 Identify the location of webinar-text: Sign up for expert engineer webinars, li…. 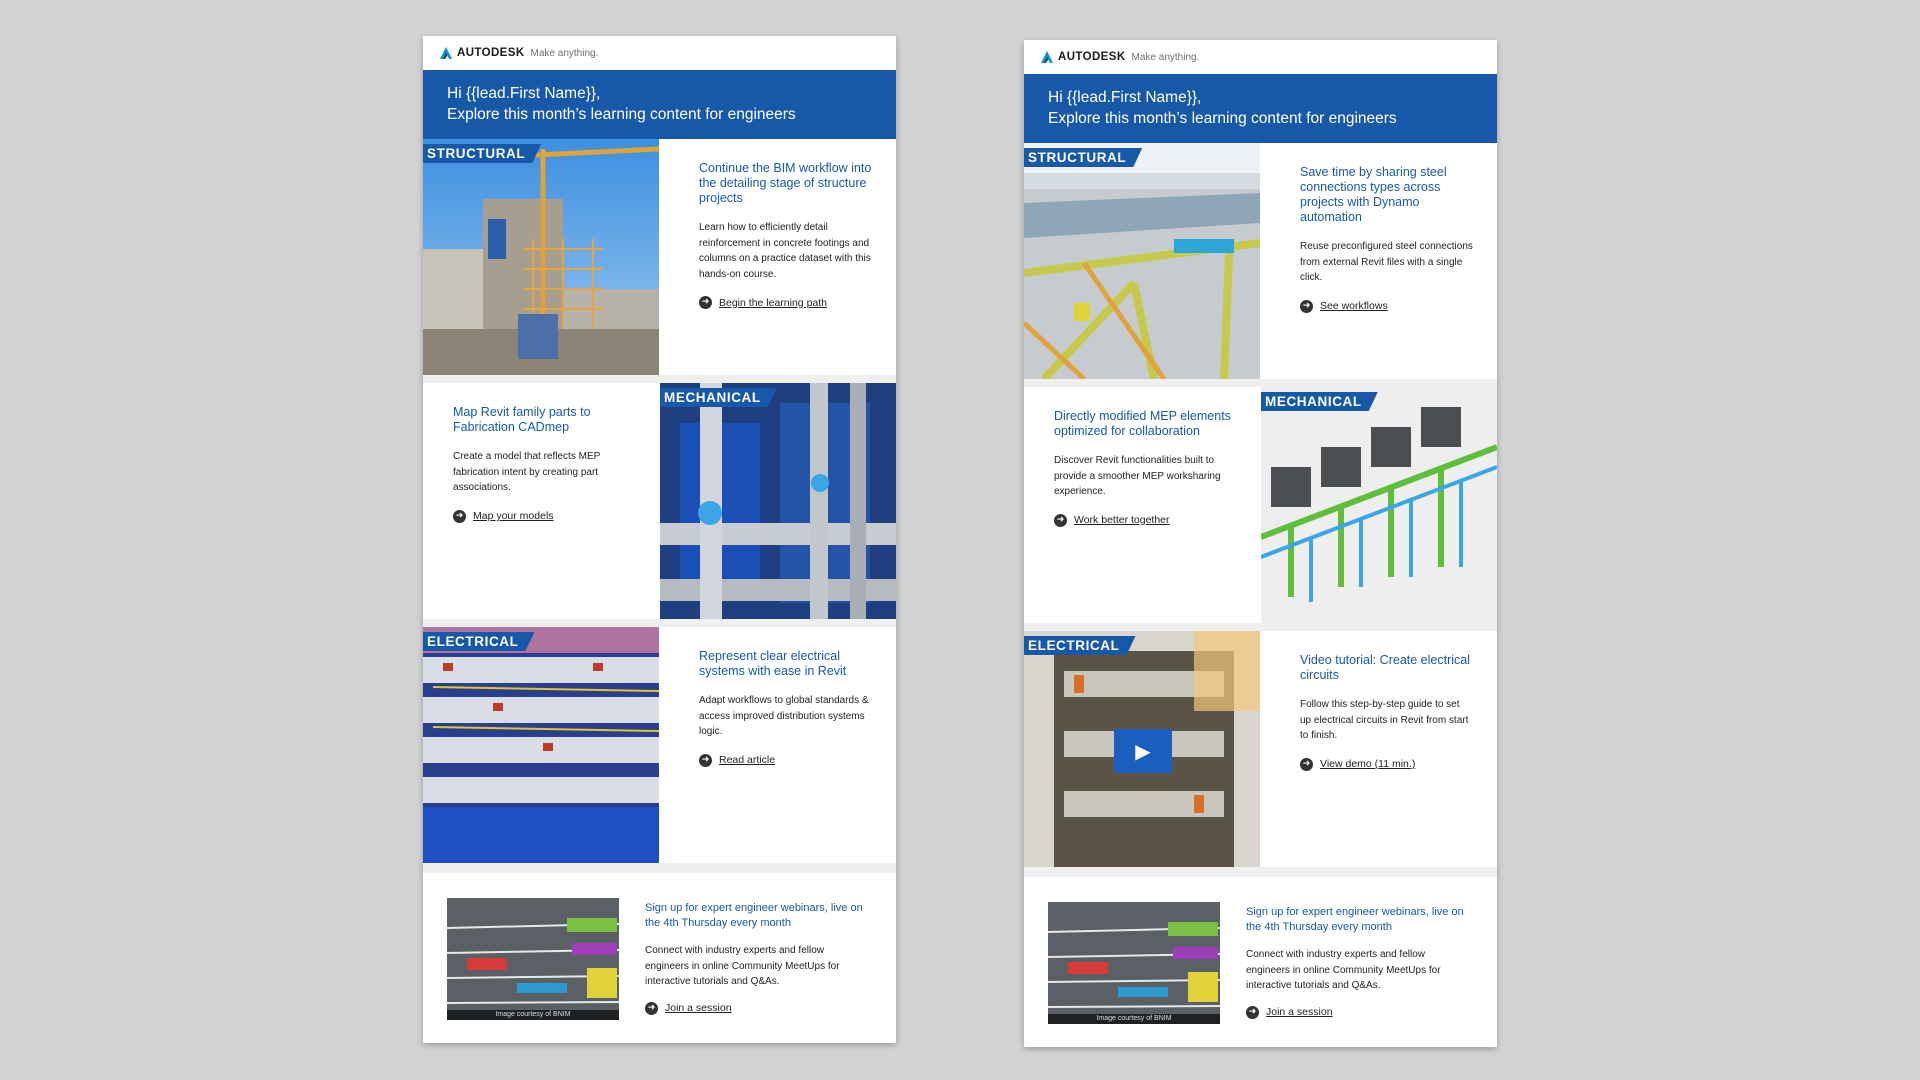
(742, 970).